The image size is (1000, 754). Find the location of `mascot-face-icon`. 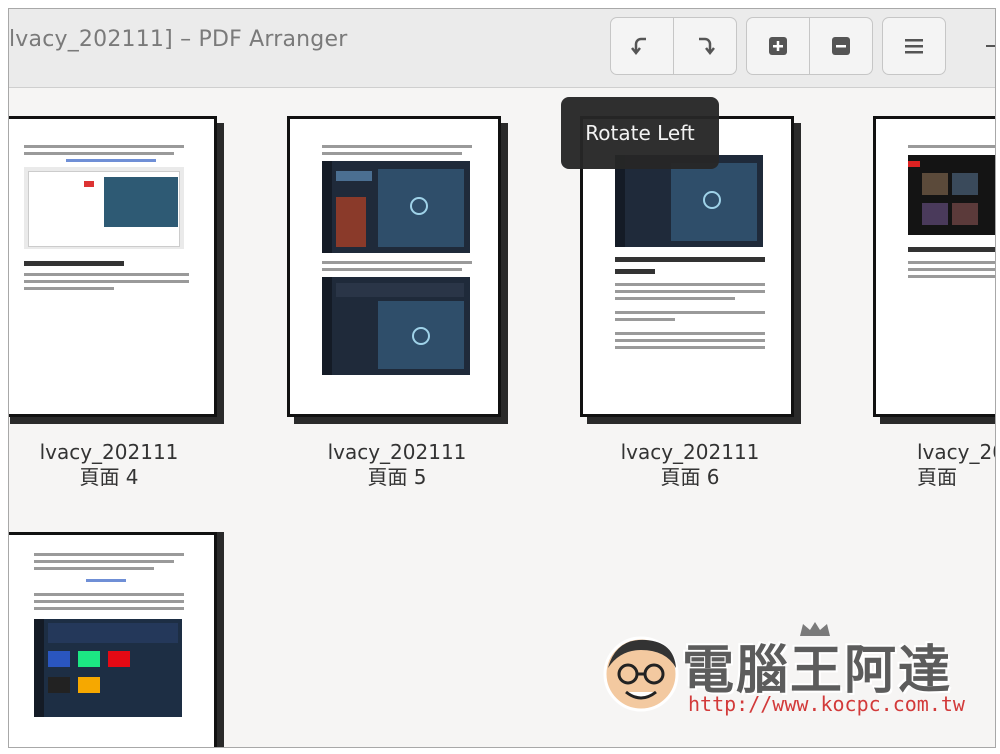

mascot-face-icon is located at coordinates (641, 674).